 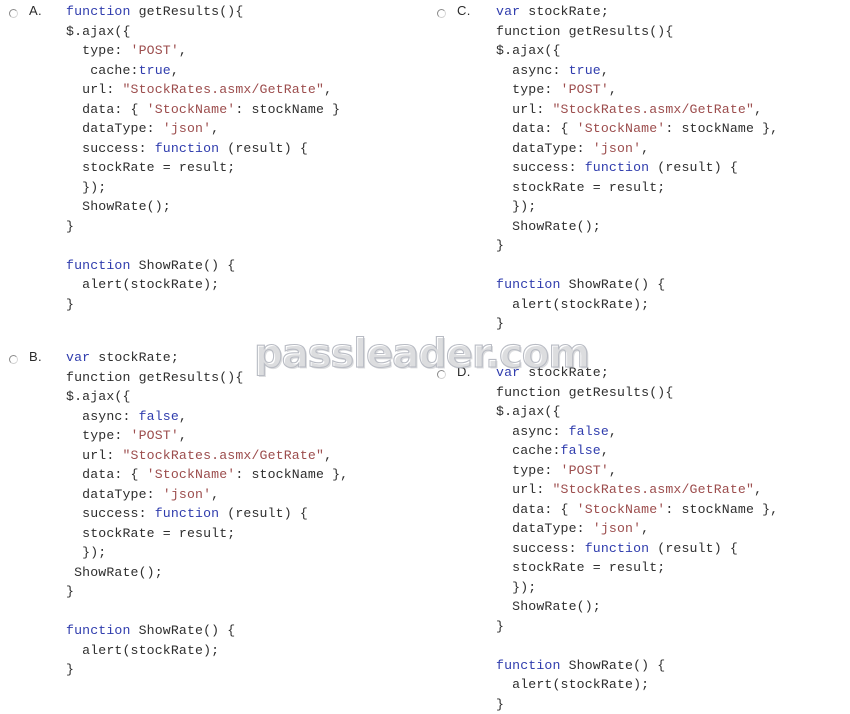 I want to click on radio-button-a, so click(x=13, y=13).